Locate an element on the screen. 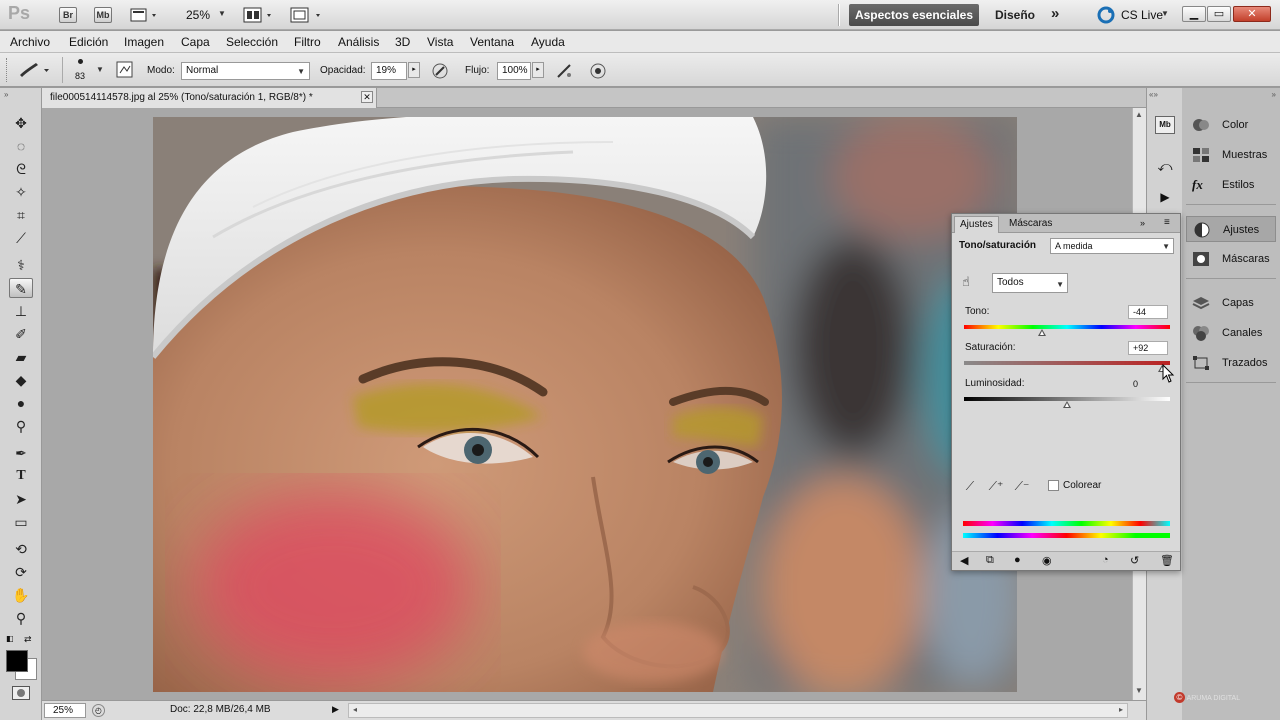  healing-brush-tool-icon: ⚕ is located at coordinates (21, 265).